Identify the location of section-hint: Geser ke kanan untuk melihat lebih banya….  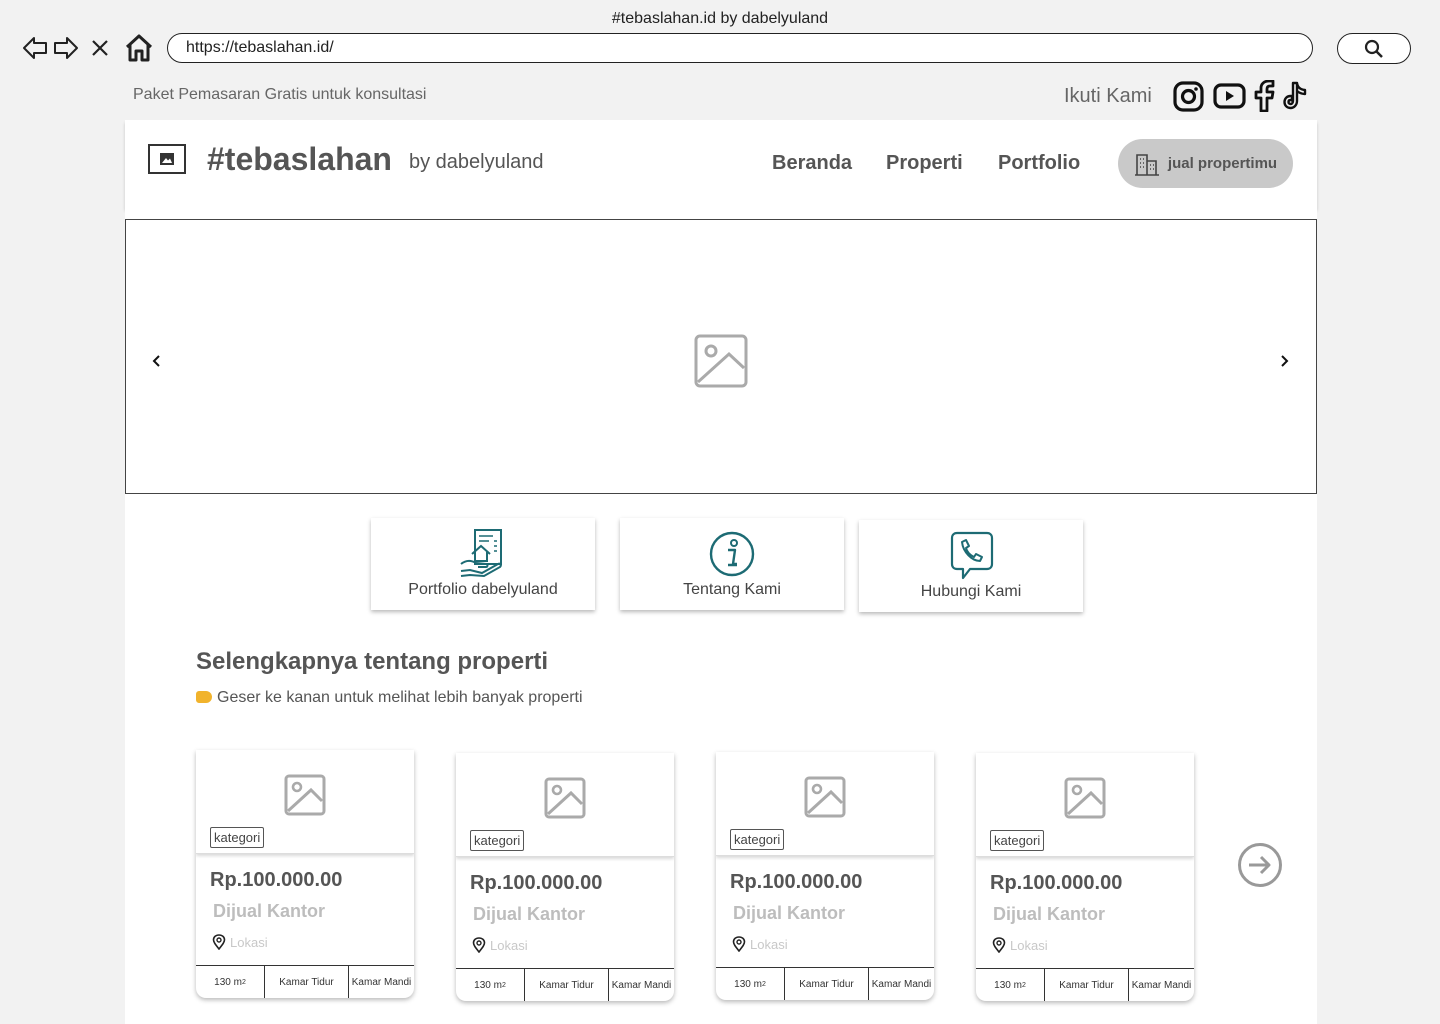
(389, 698).